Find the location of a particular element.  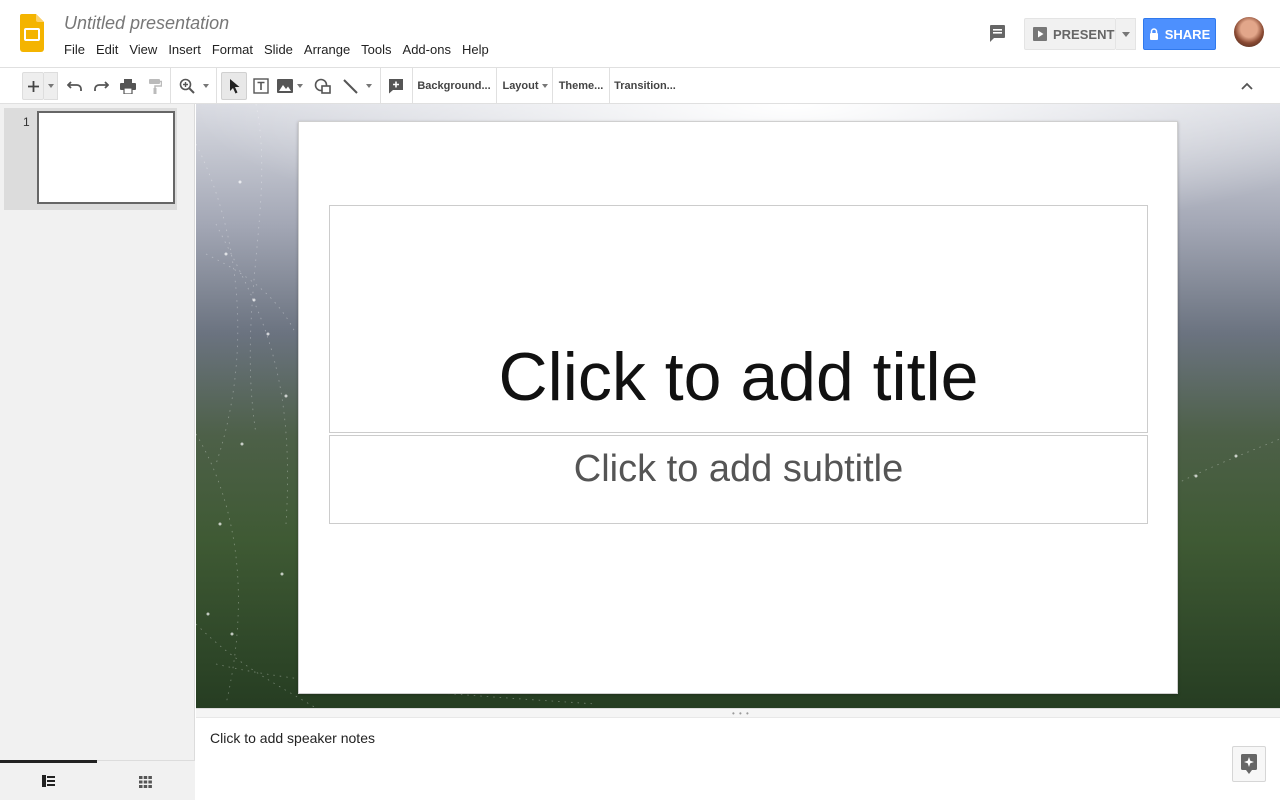

document-title: Untitled presentation is located at coordinates (146, 23).